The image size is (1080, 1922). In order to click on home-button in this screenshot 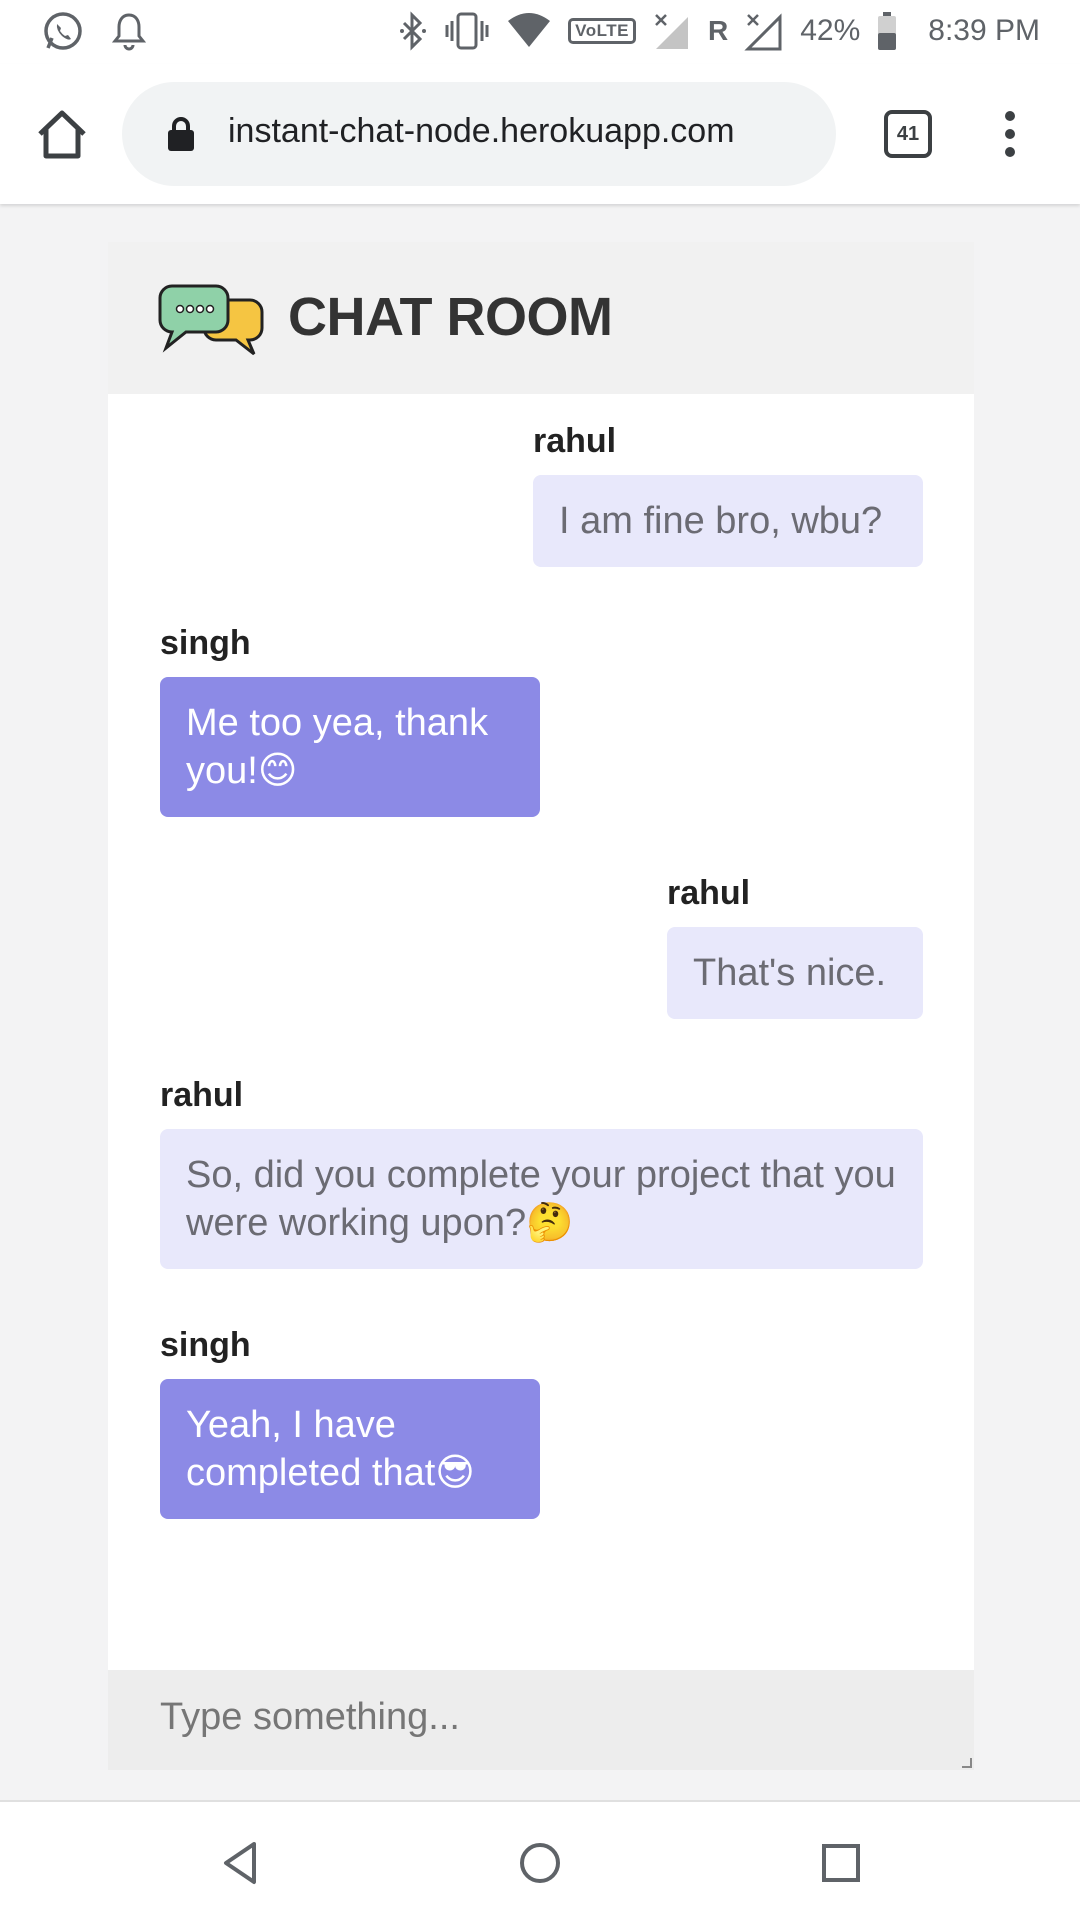, I will do `click(62, 134)`.